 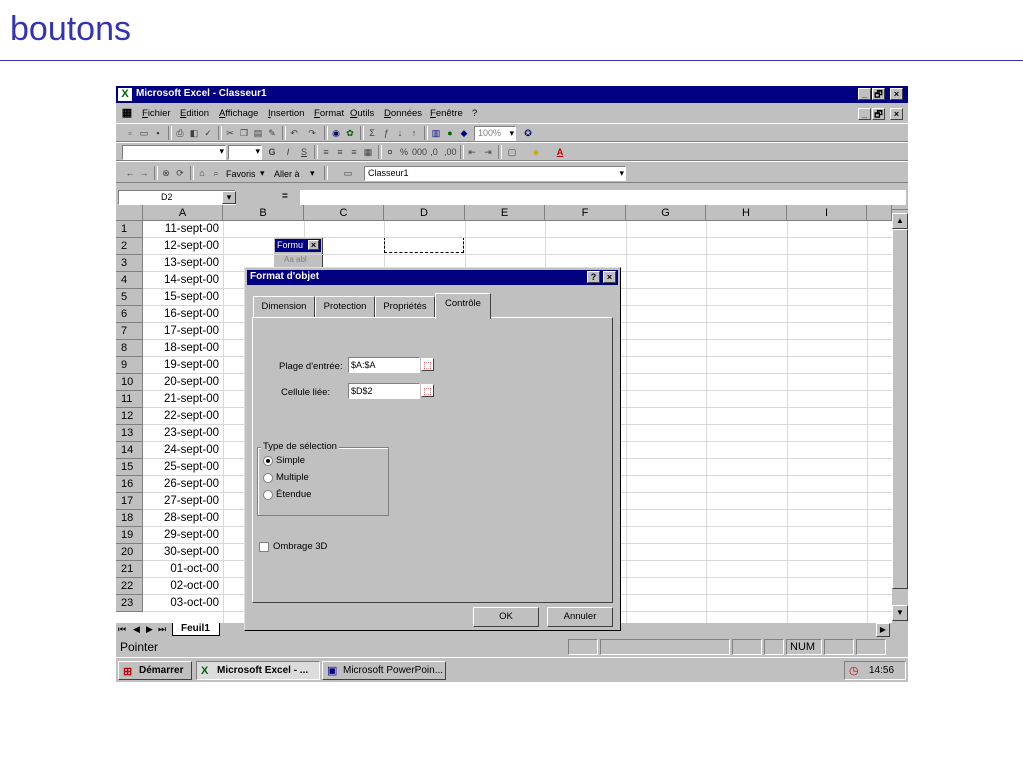 What do you see at coordinates (450, 133) in the screenshot?
I see `map-icon: ●` at bounding box center [450, 133].